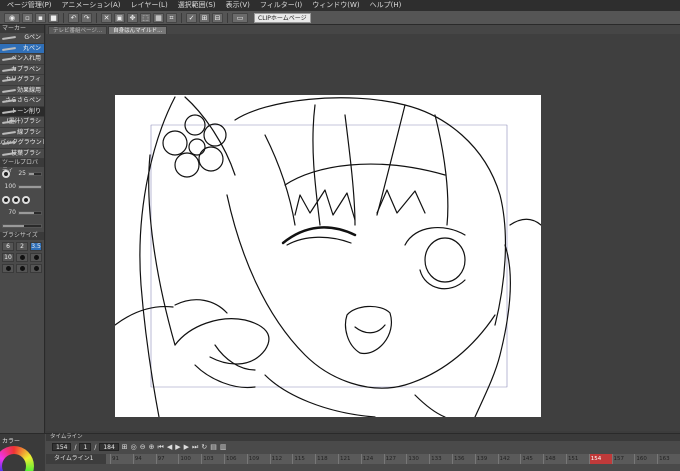 Image resolution: width=680 pixels, height=471 pixels. What do you see at coordinates (22, 111) in the screenshot?
I see `subtool-item: トーン削り` at bounding box center [22, 111].